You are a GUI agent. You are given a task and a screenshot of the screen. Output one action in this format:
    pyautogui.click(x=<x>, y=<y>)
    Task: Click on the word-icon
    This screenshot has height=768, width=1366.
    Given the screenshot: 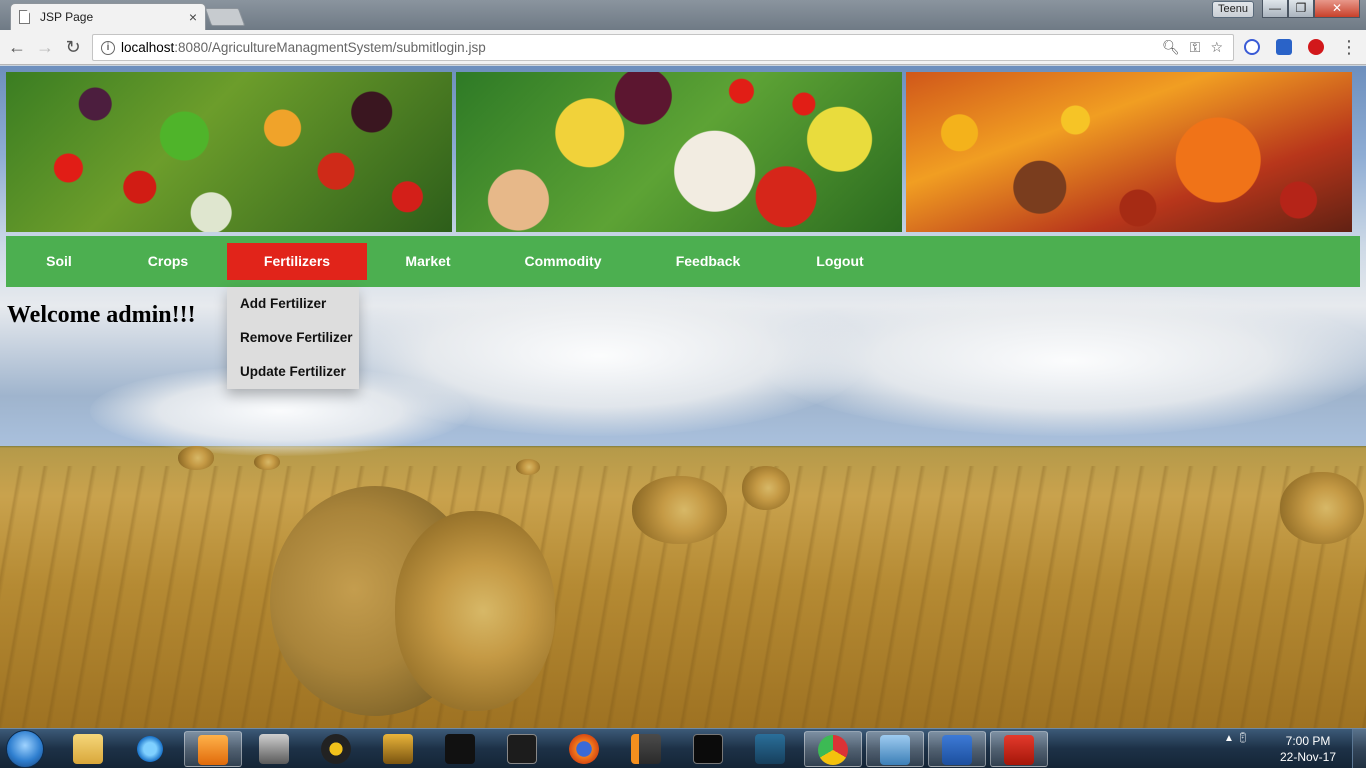 What is the action you would take?
    pyautogui.click(x=957, y=749)
    